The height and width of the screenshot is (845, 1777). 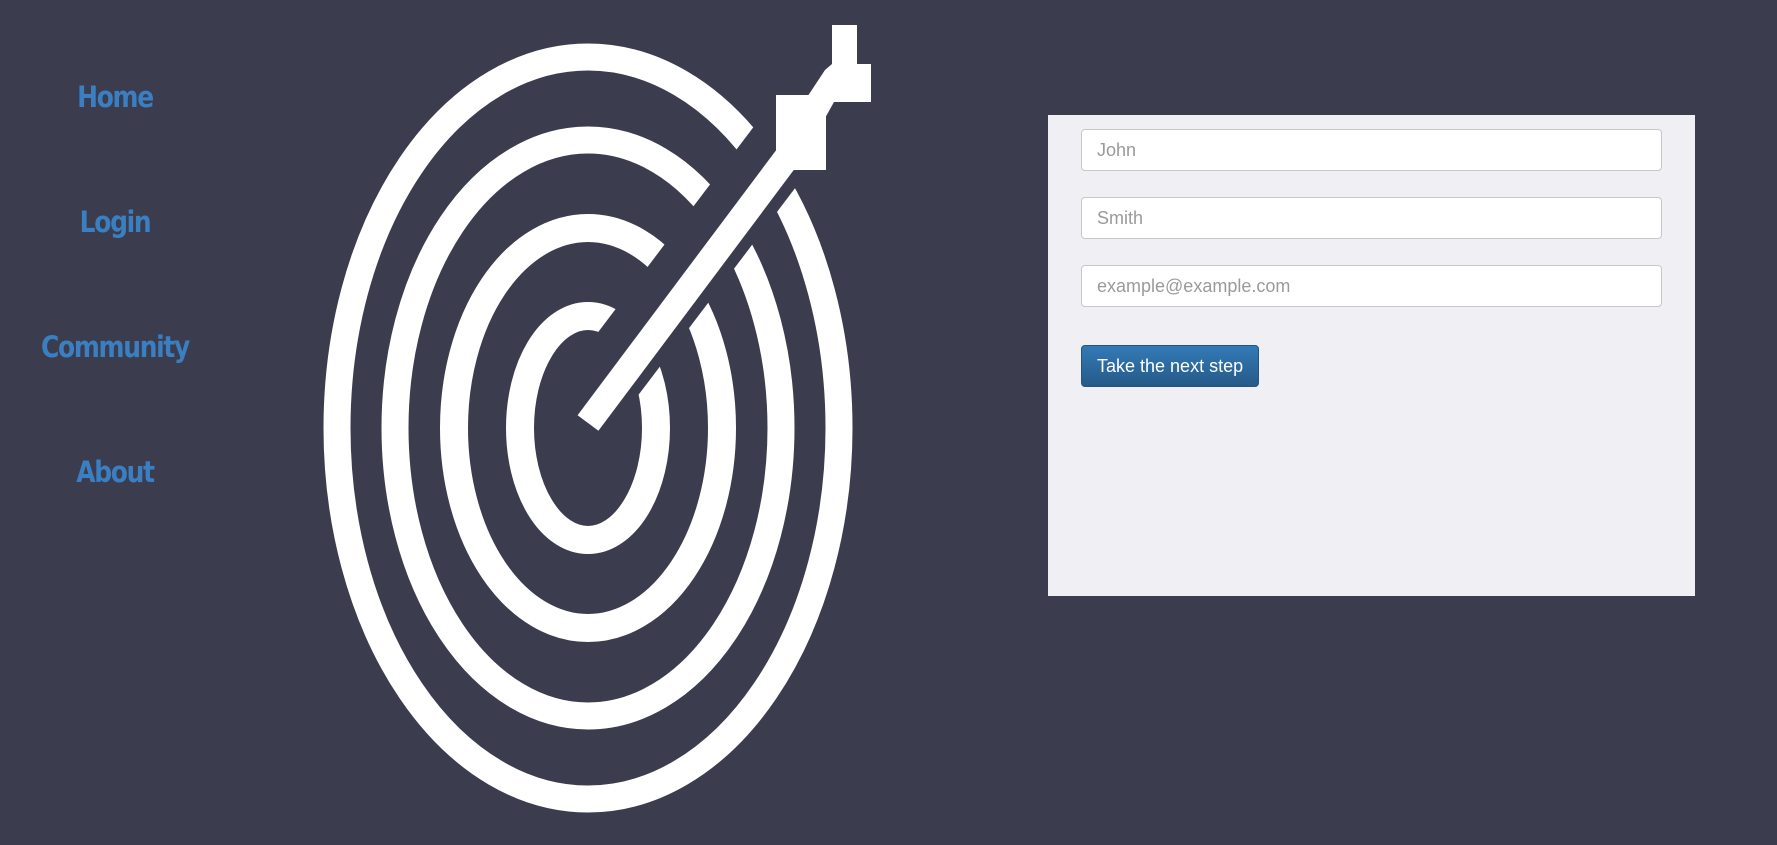 What do you see at coordinates (1371, 150) in the screenshot?
I see `first-name-input` at bounding box center [1371, 150].